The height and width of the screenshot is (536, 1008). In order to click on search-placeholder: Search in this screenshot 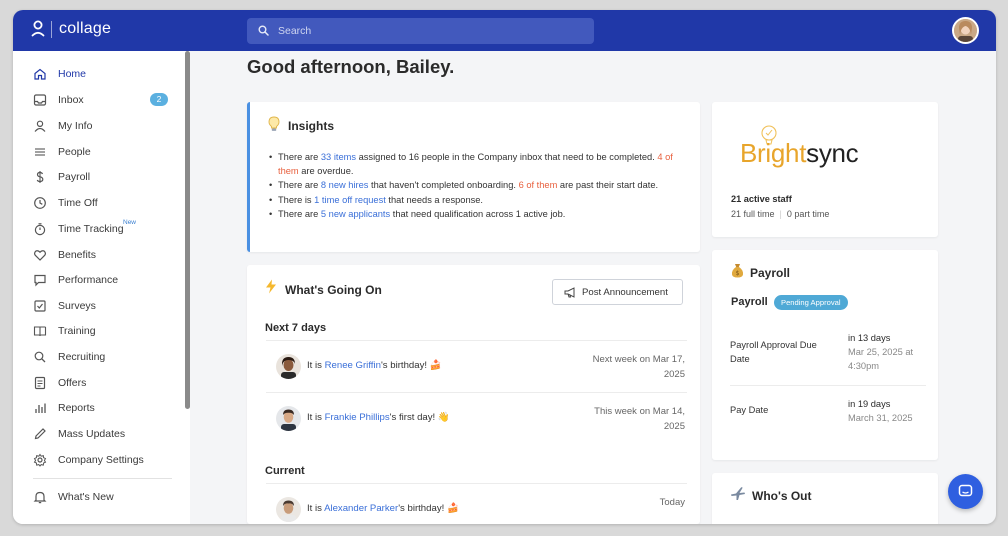, I will do `click(295, 31)`.